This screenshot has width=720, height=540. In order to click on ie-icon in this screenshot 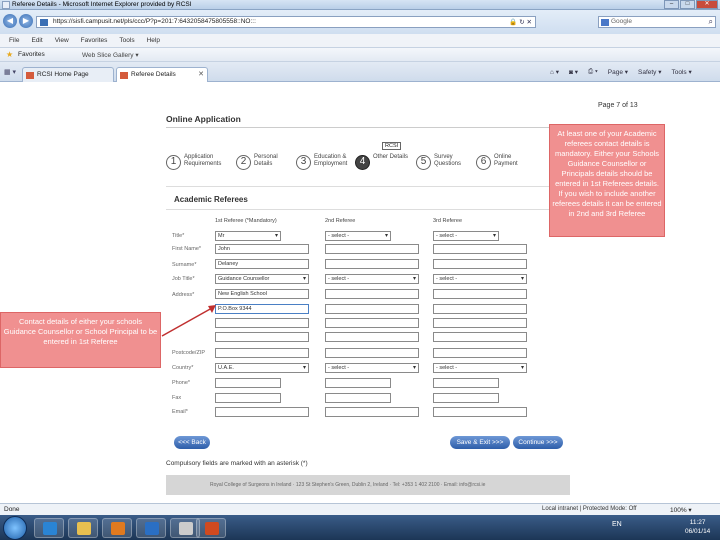, I will do `click(6, 5)`.